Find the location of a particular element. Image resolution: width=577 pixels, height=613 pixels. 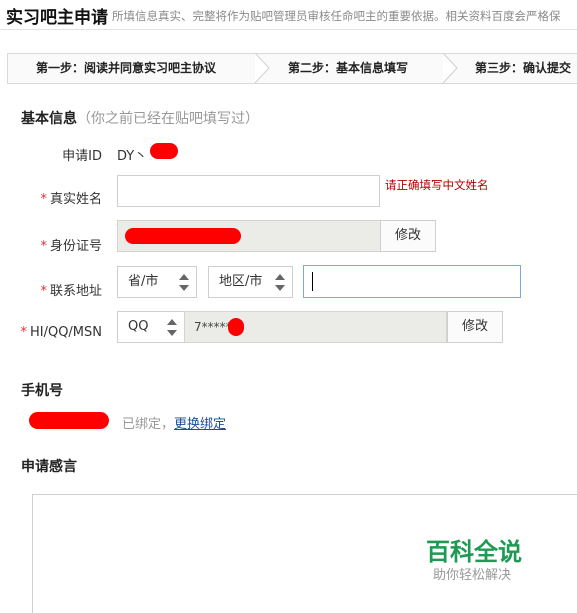

basic-info-hint: （你之前已经在贴吧填写过） is located at coordinates (168, 119).